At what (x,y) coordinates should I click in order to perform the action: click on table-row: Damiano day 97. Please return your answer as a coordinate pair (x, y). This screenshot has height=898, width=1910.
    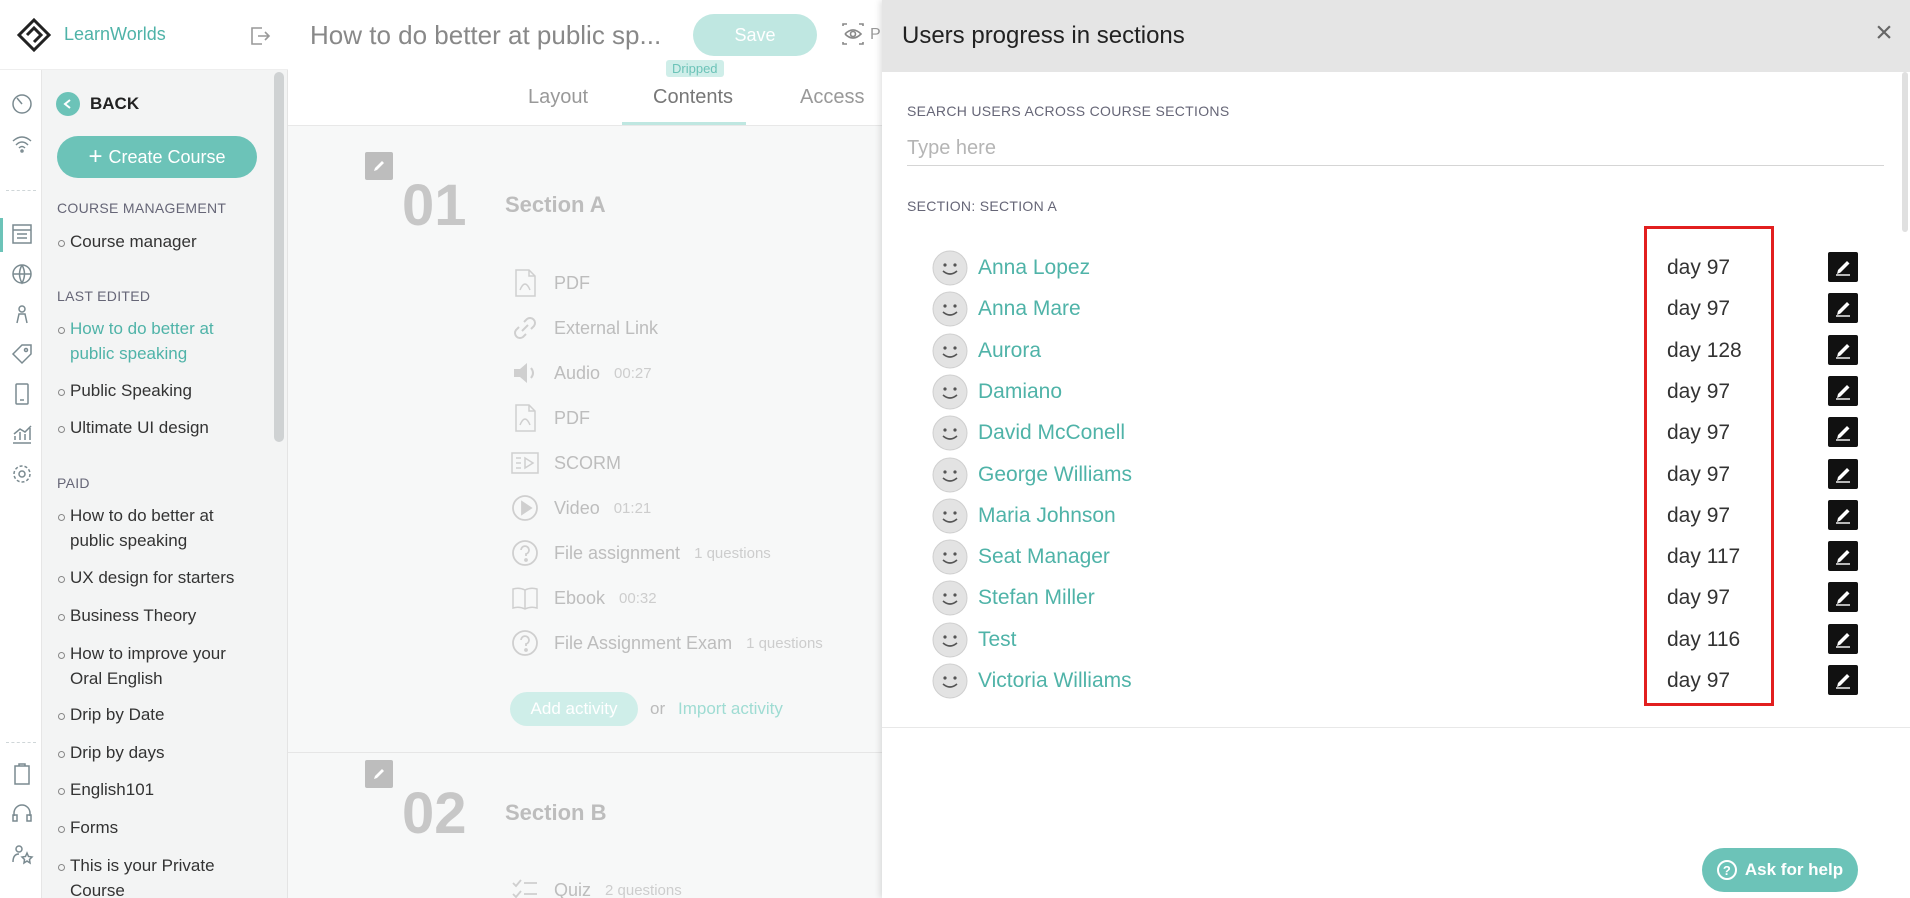
    Looking at the image, I should click on (1409, 392).